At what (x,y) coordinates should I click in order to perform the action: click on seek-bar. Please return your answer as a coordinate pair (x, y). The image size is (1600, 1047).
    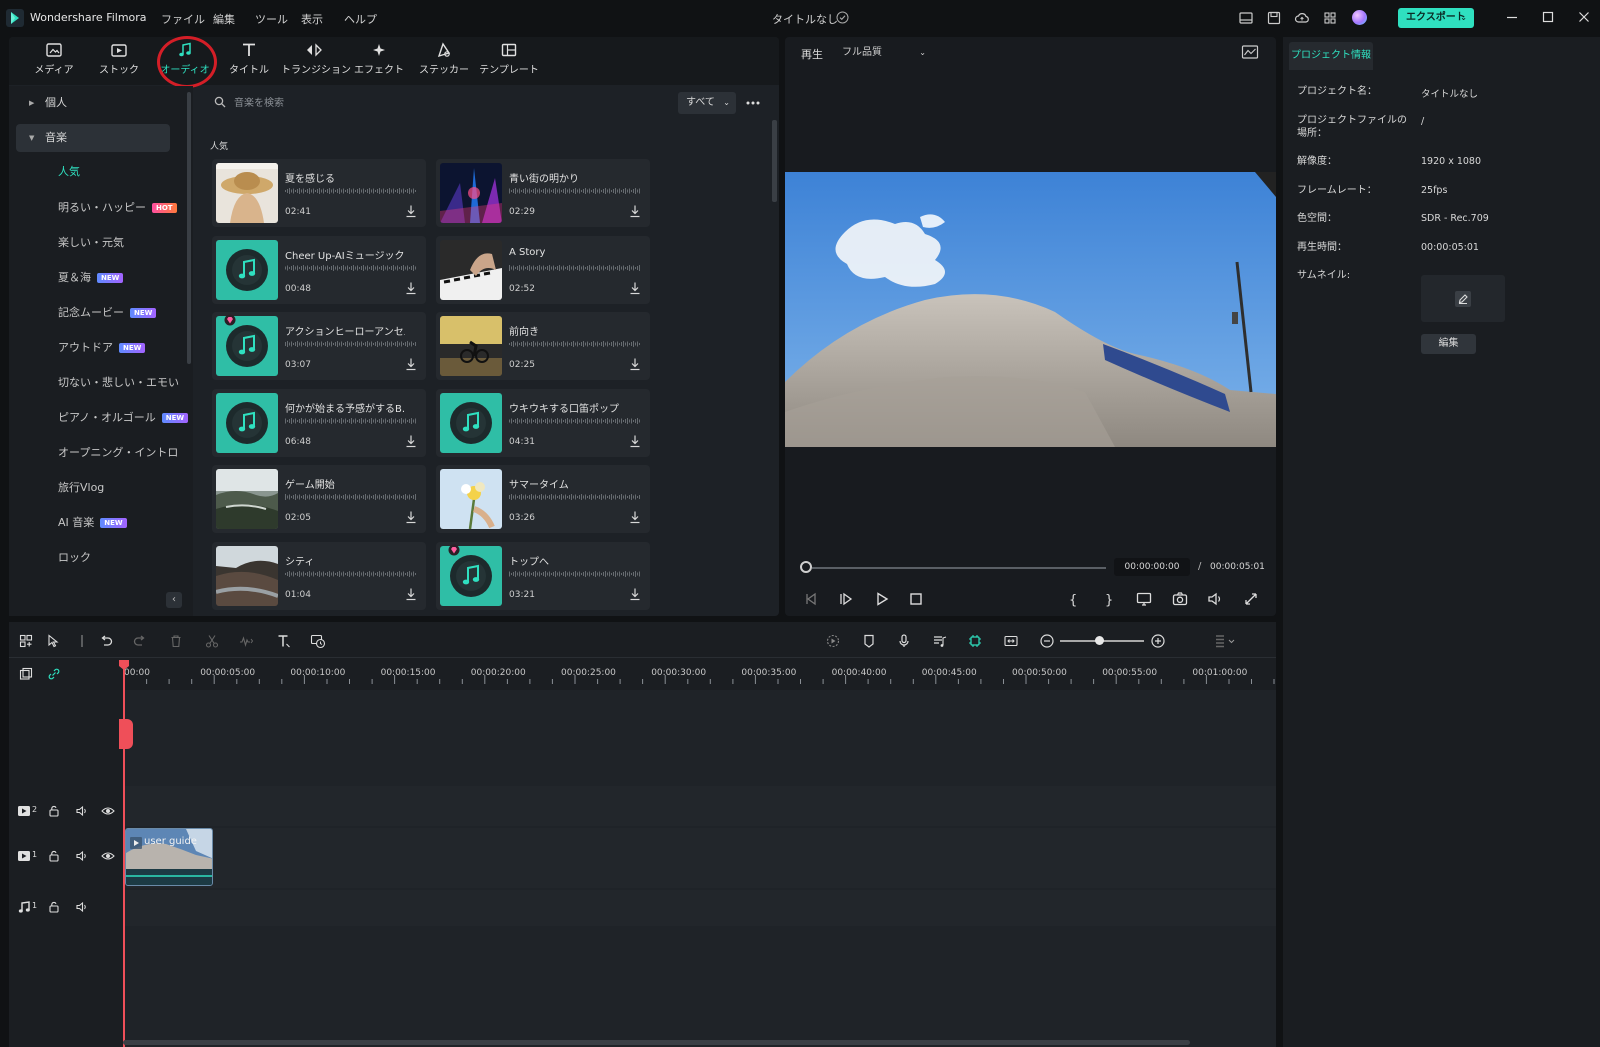
    Looking at the image, I should click on (959, 568).